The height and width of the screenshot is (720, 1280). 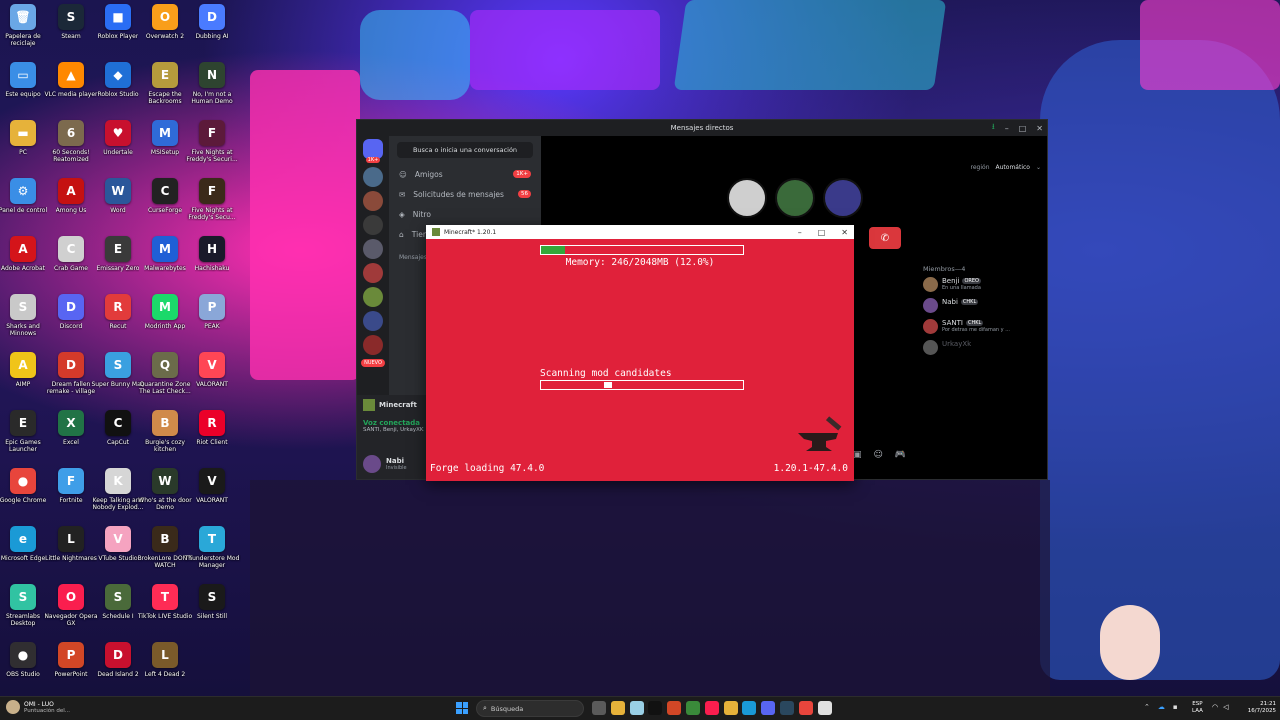 What do you see at coordinates (373, 149) in the screenshot?
I see `home-button` at bounding box center [373, 149].